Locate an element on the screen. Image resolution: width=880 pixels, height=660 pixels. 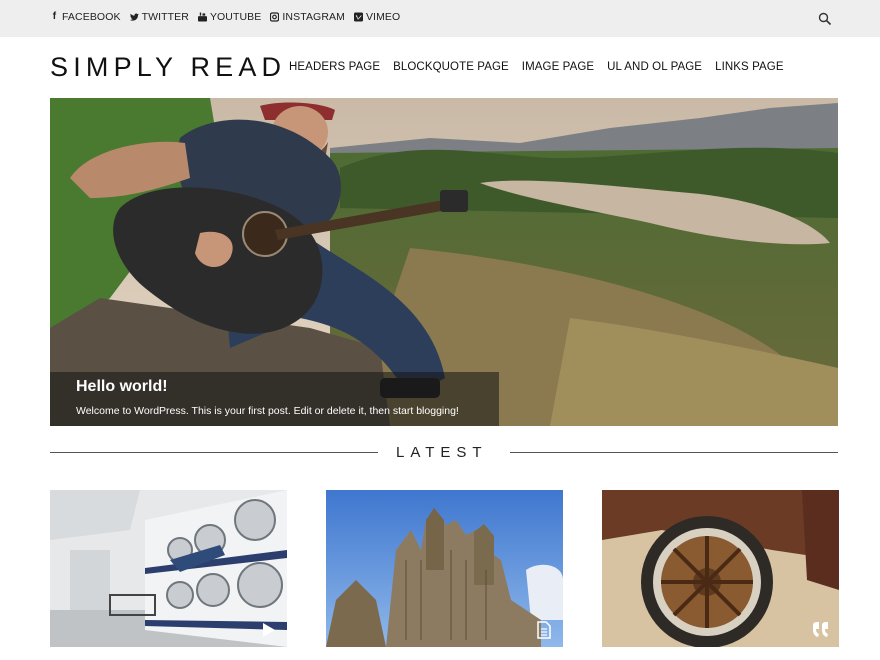
social-link-vimeo: VIMEO is located at coordinates (377, 17).